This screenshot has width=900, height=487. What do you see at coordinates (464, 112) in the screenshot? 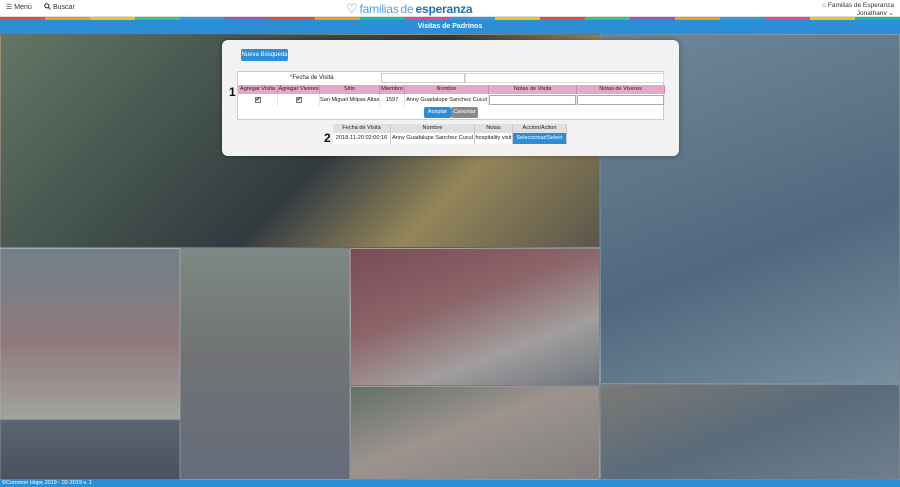
I see `cancel-button: Cancelar` at bounding box center [464, 112].